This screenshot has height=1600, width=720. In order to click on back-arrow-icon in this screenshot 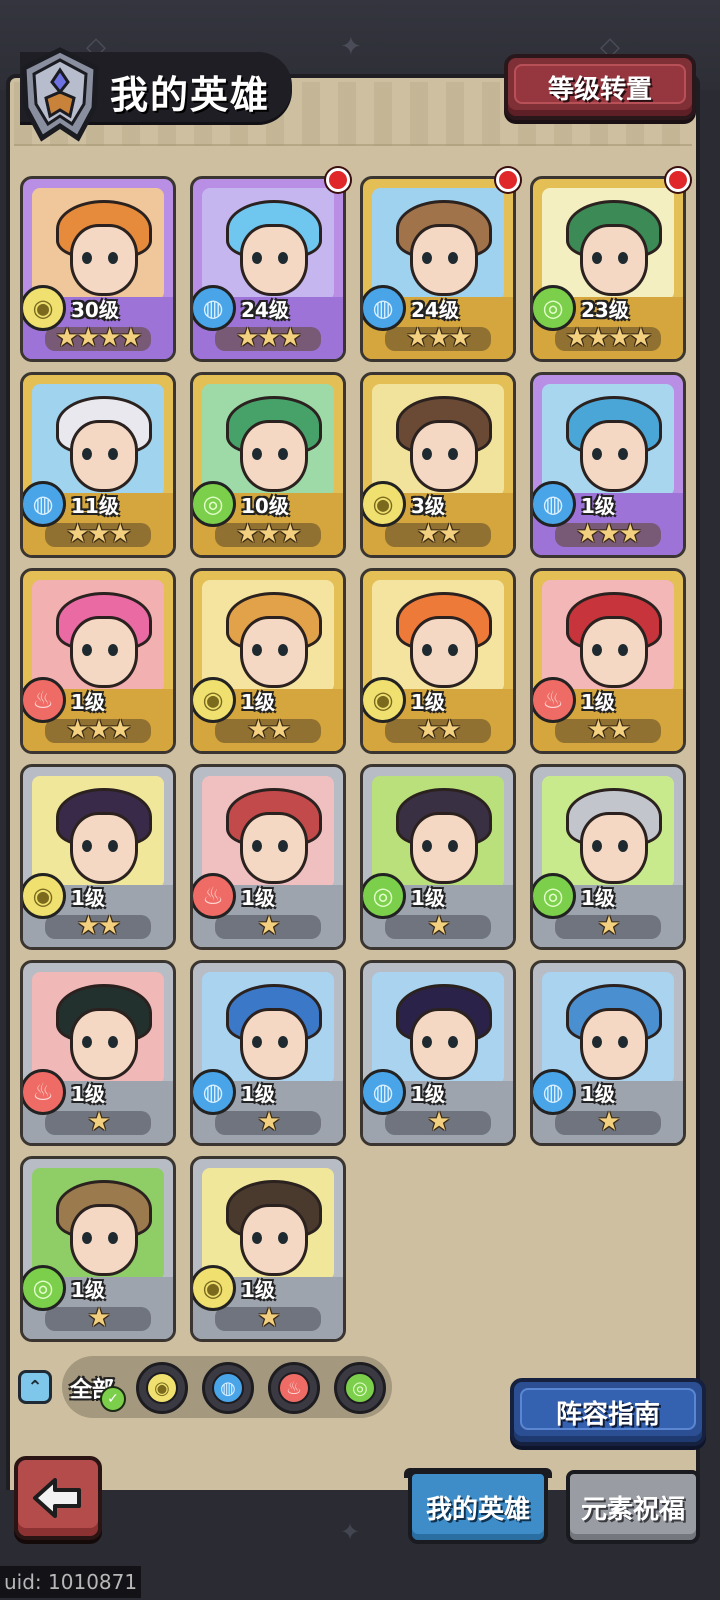, I will do `click(57, 1498)`.